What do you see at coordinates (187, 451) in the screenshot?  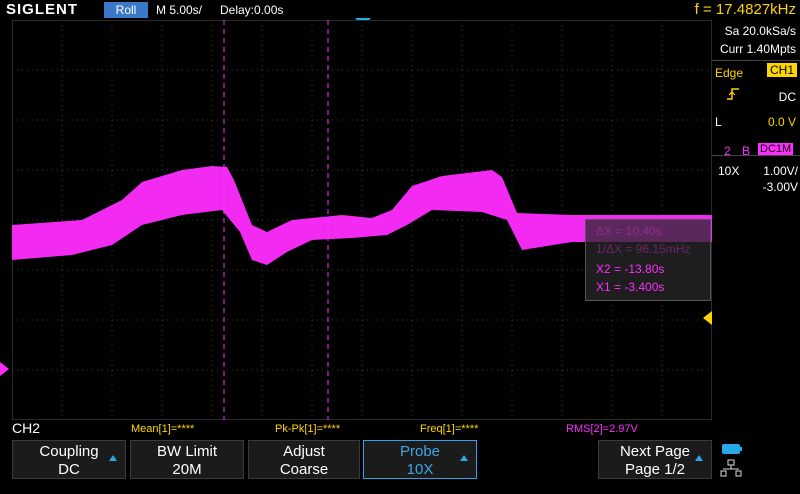 I see `softkey-bw-limit-label: BW Limit` at bounding box center [187, 451].